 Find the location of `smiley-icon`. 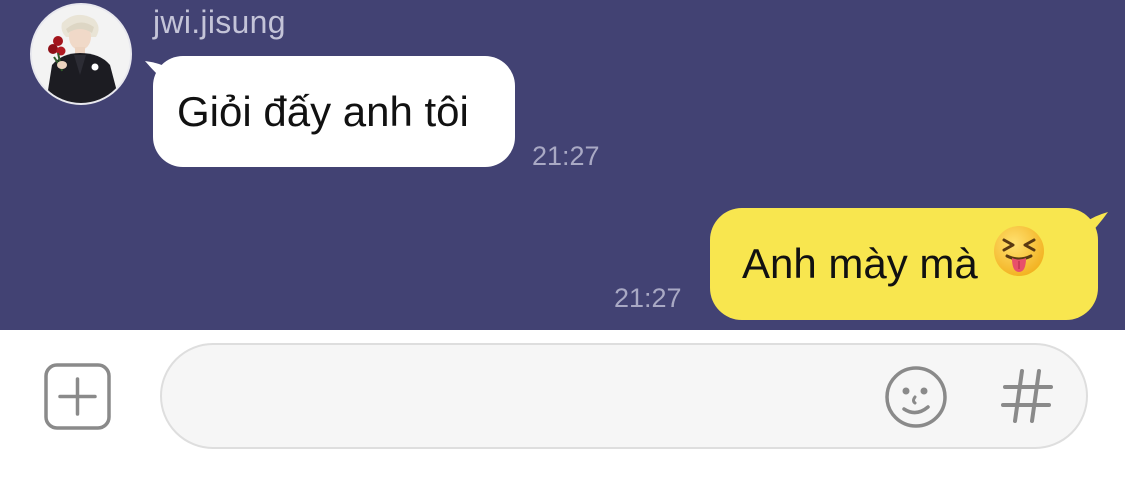

smiley-icon is located at coordinates (916, 397).